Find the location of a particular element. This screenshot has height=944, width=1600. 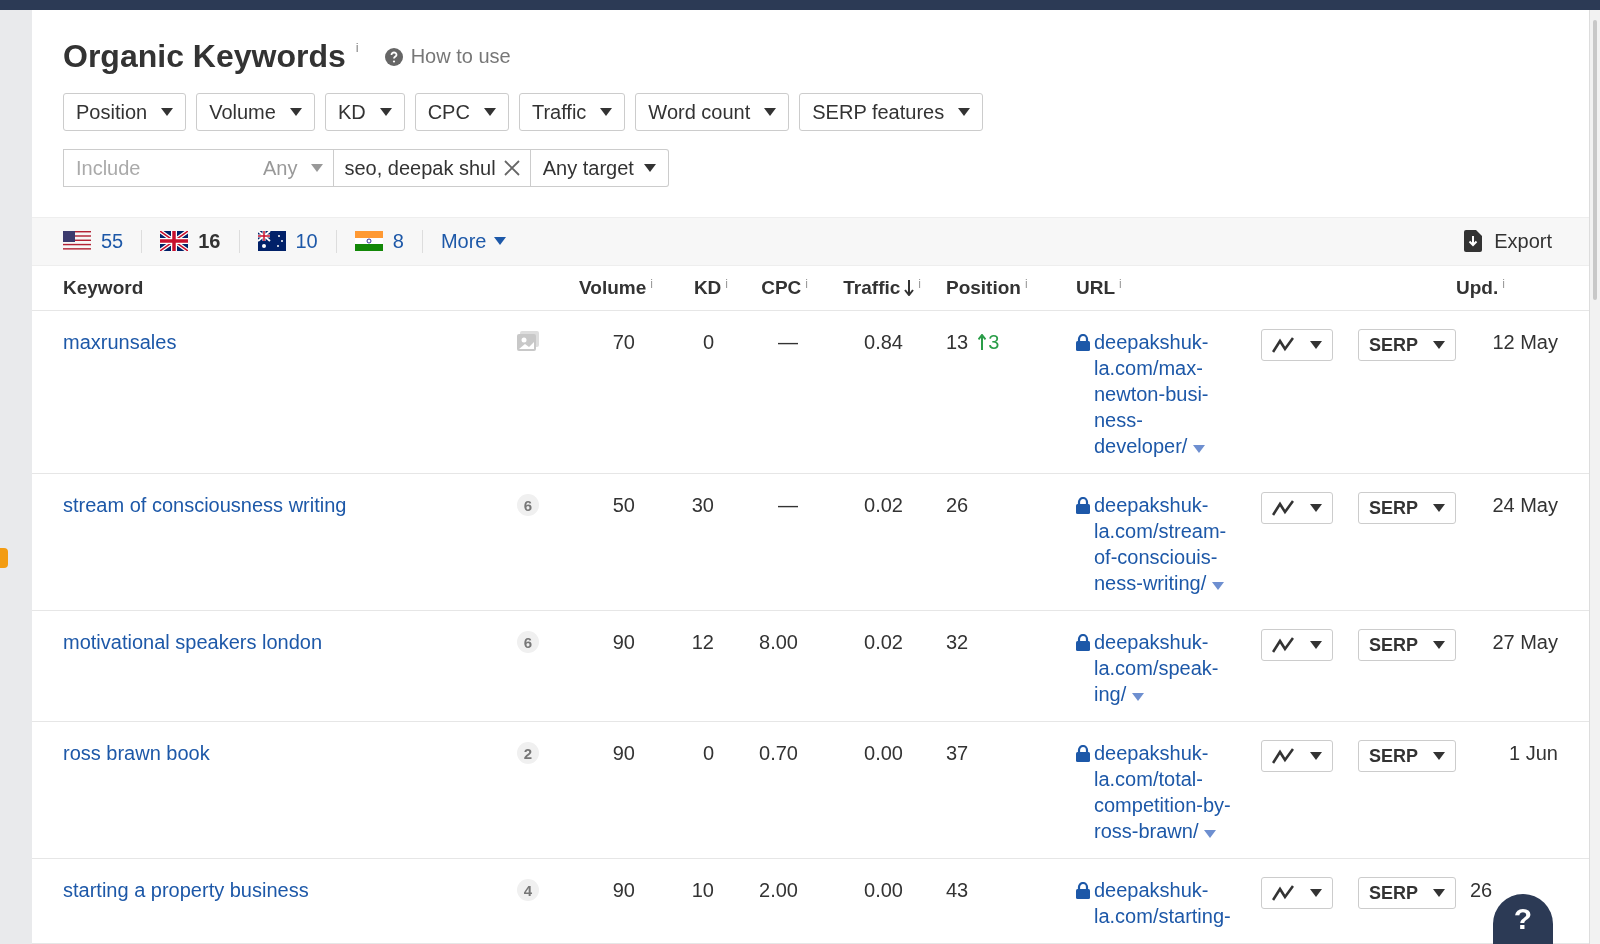

column-header: Keyword is located at coordinates (103, 287).